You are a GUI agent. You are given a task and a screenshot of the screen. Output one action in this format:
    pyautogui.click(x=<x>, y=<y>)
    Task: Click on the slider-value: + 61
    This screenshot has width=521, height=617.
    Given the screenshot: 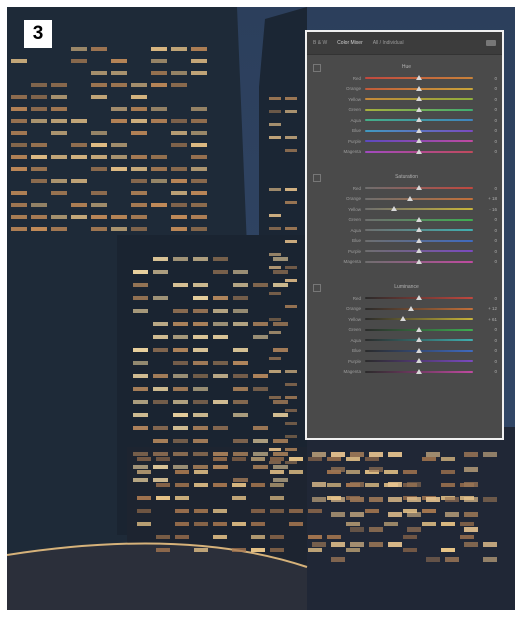 What is the action you would take?
    pyautogui.click(x=487, y=319)
    